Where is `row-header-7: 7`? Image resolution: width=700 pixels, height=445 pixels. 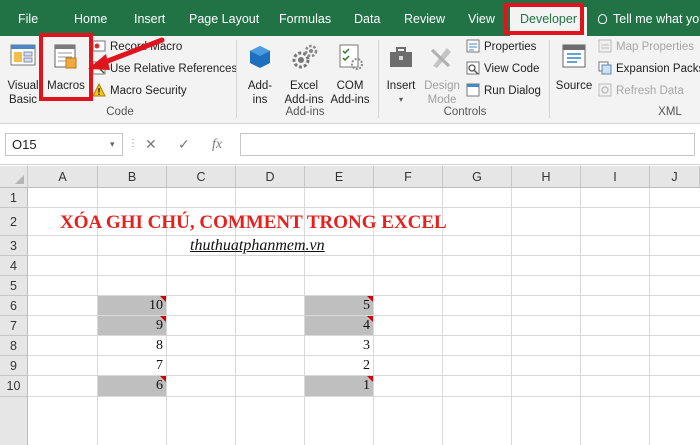 row-header-7: 7 is located at coordinates (14, 326).